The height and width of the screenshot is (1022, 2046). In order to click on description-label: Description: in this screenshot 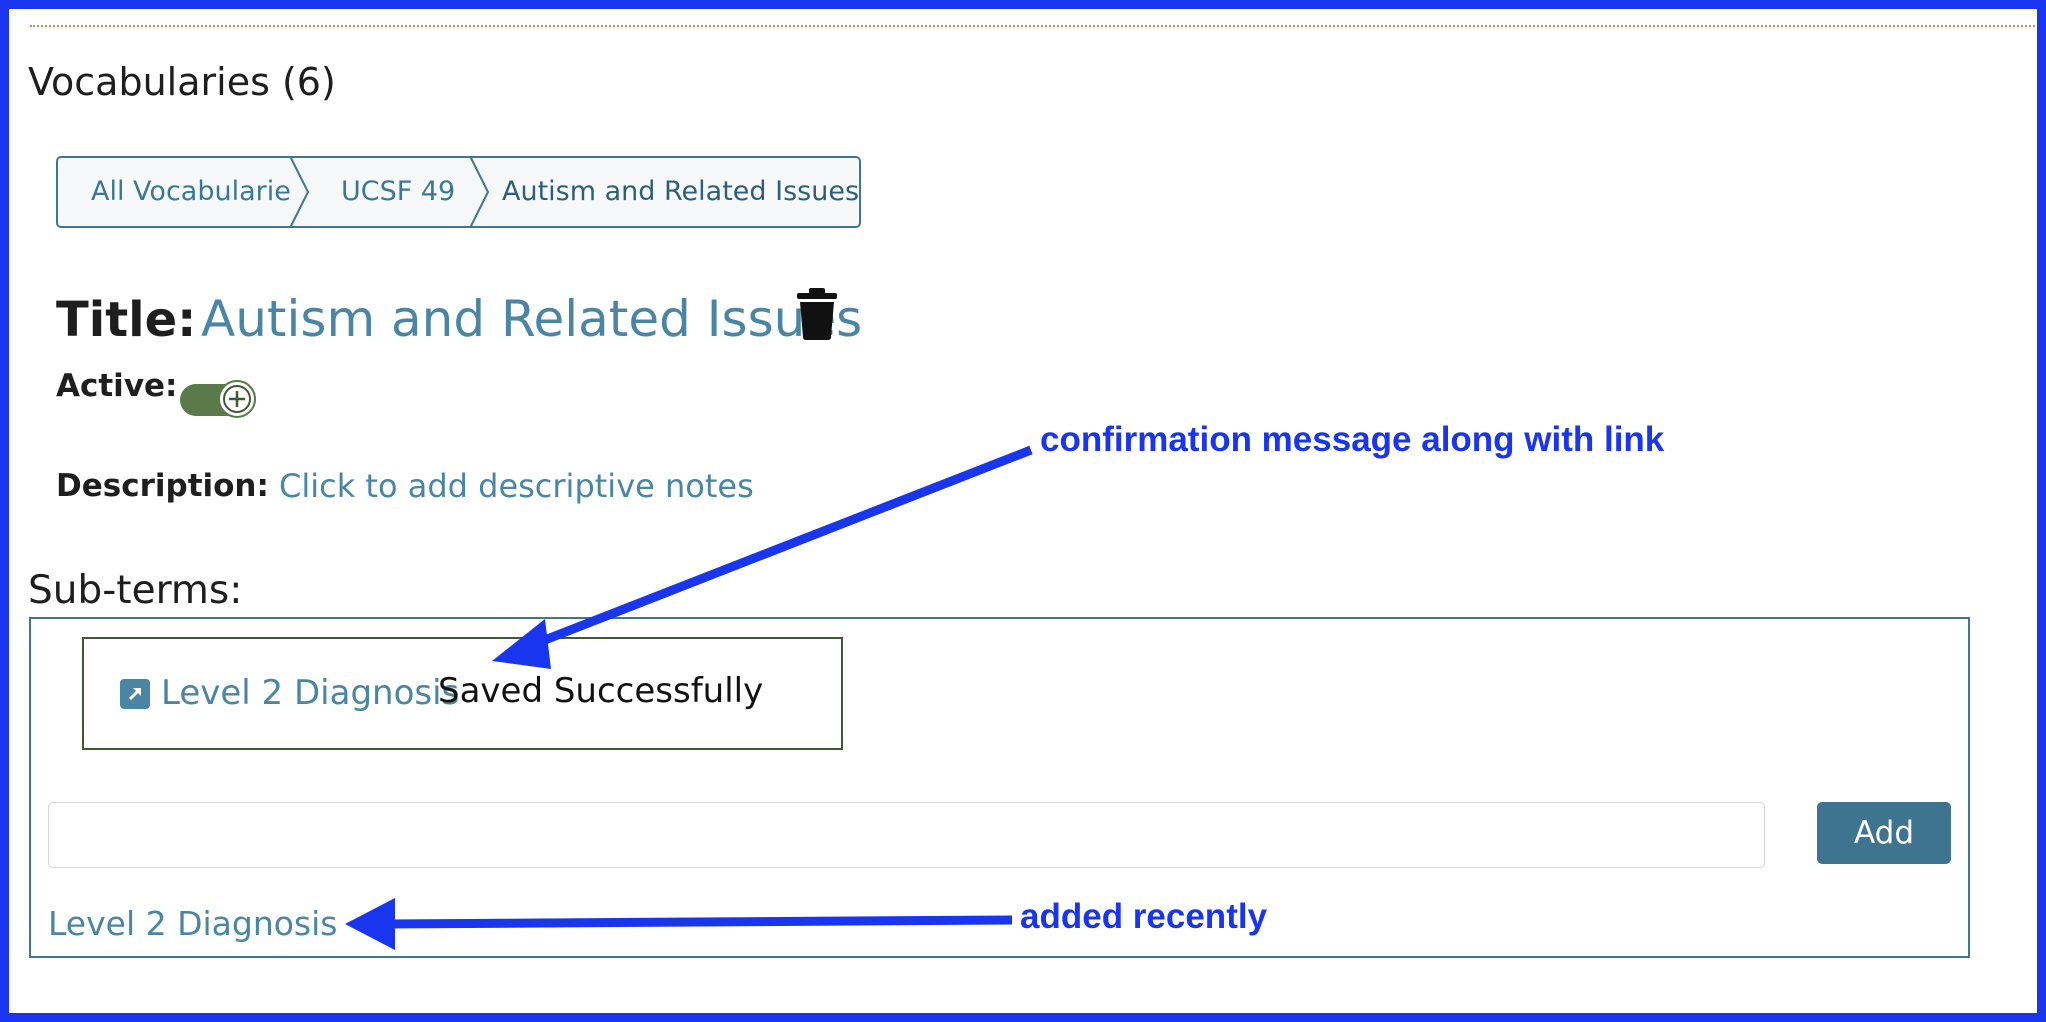, I will do `click(162, 486)`.